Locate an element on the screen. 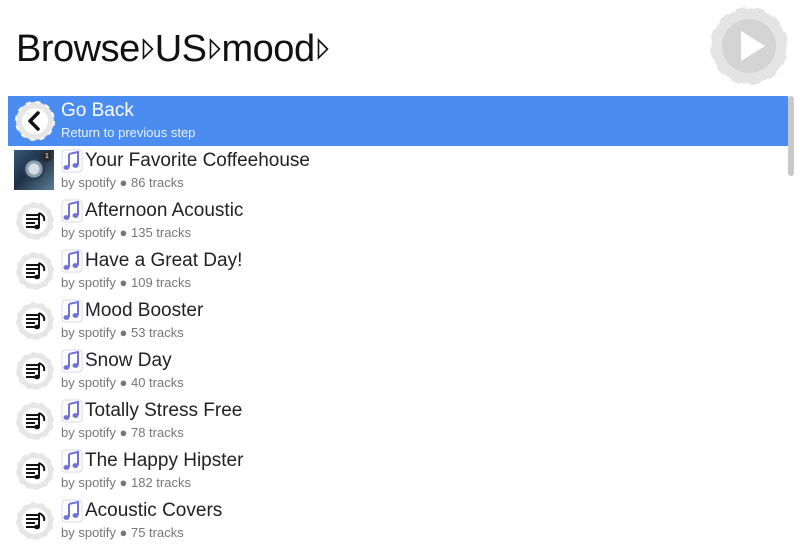 The image size is (800, 556). go-back-subtitle: Return to previous step is located at coordinates (128, 132).